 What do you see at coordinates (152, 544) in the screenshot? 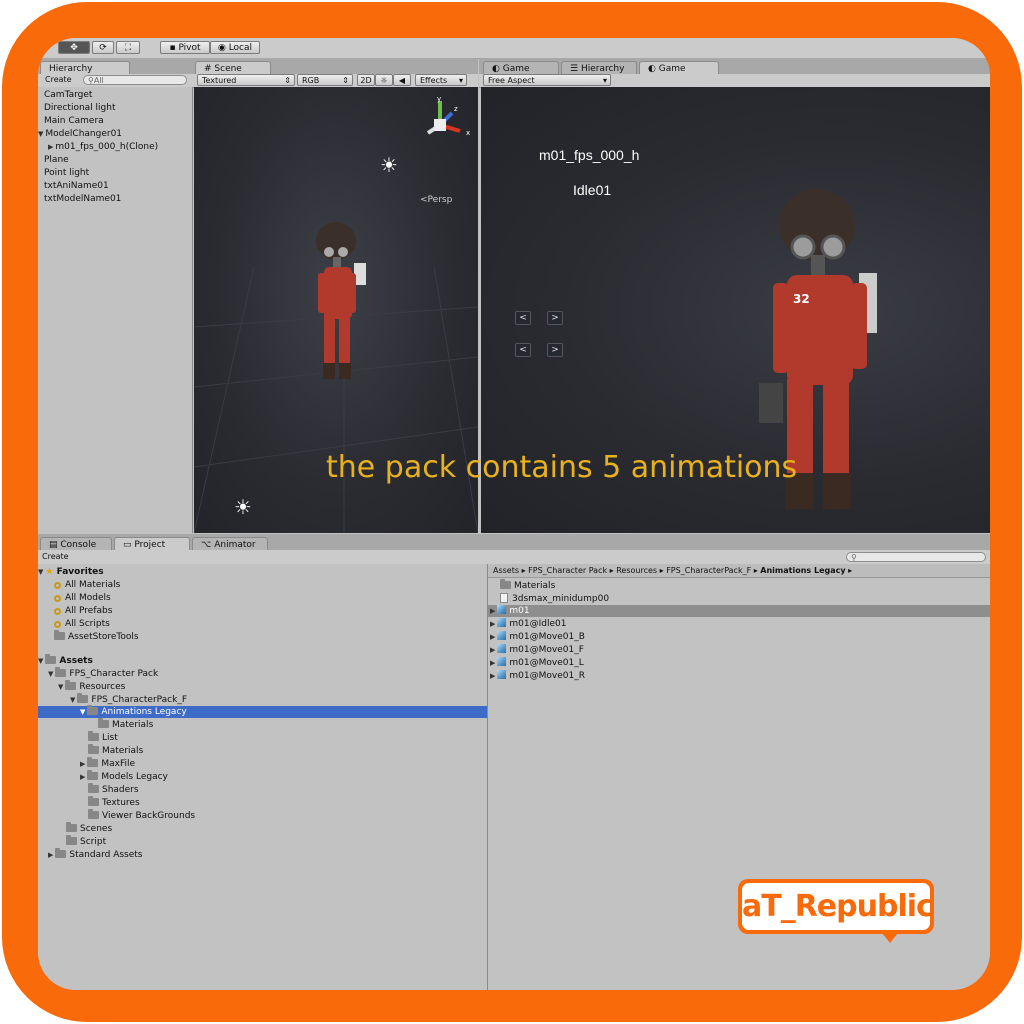
I see `tab-project: ▭ Project` at bounding box center [152, 544].